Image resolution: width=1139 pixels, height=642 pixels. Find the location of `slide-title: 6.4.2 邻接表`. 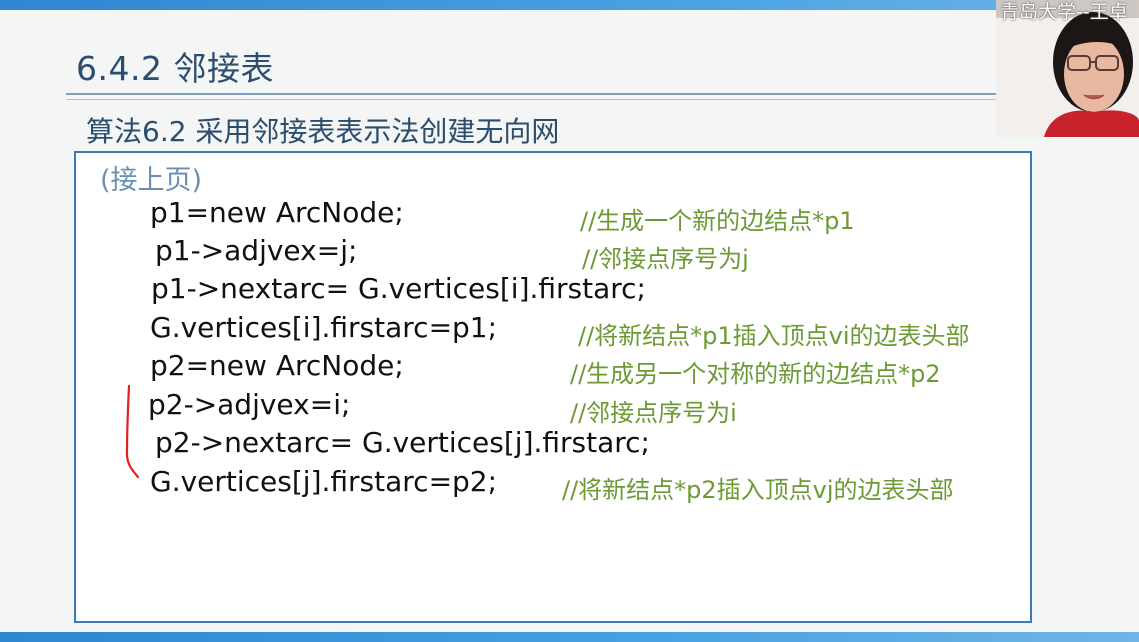

slide-title: 6.4.2 邻接表 is located at coordinates (175, 68).